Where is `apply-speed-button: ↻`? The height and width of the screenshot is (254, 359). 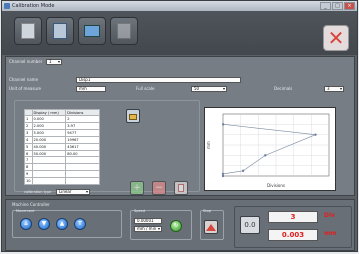
apply-speed-button: ↻ is located at coordinates (176, 226).